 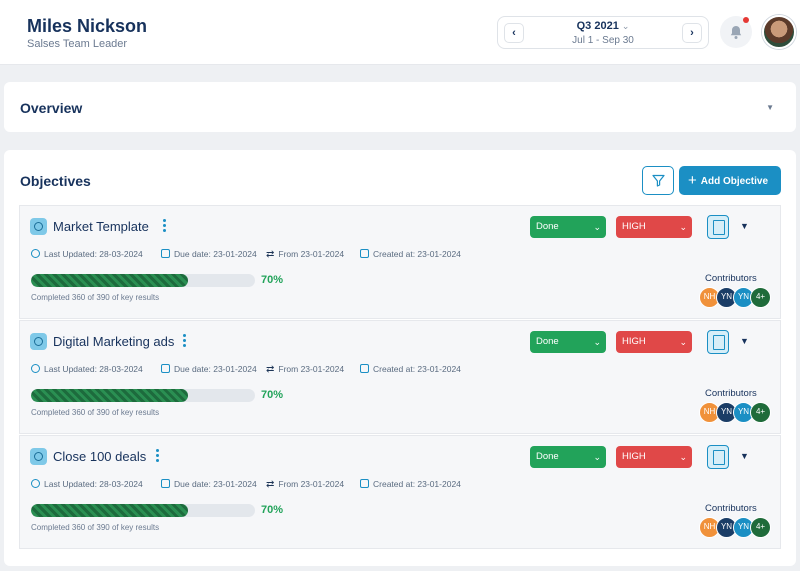 I want to click on avatar, so click(x=779, y=32).